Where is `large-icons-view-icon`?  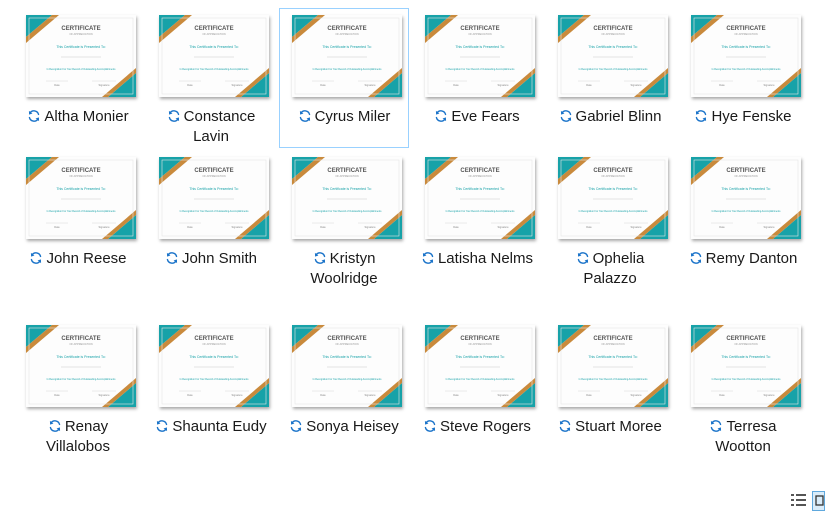
large-icons-view-icon is located at coordinates (819, 500).